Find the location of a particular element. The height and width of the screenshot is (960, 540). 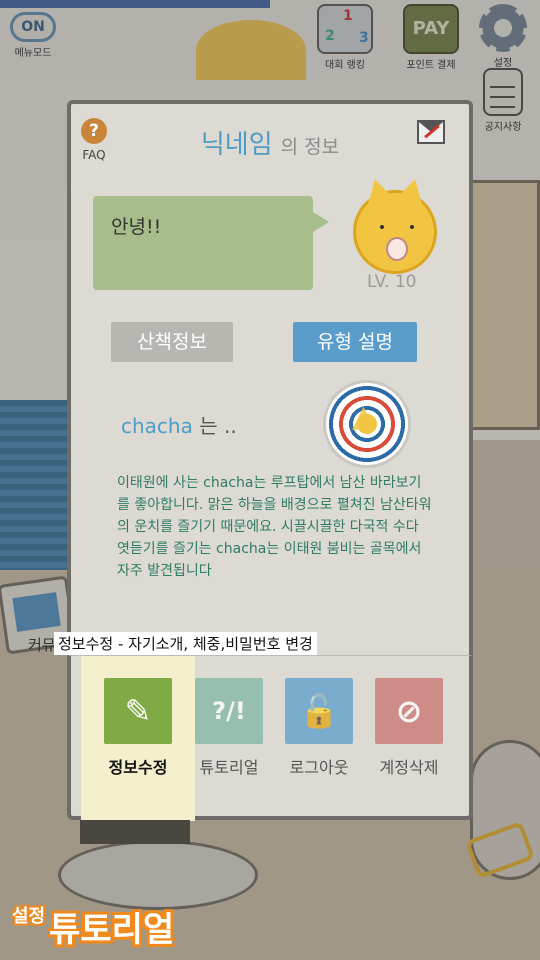

question-exclaim-icon: ?/! is located at coordinates (229, 711).